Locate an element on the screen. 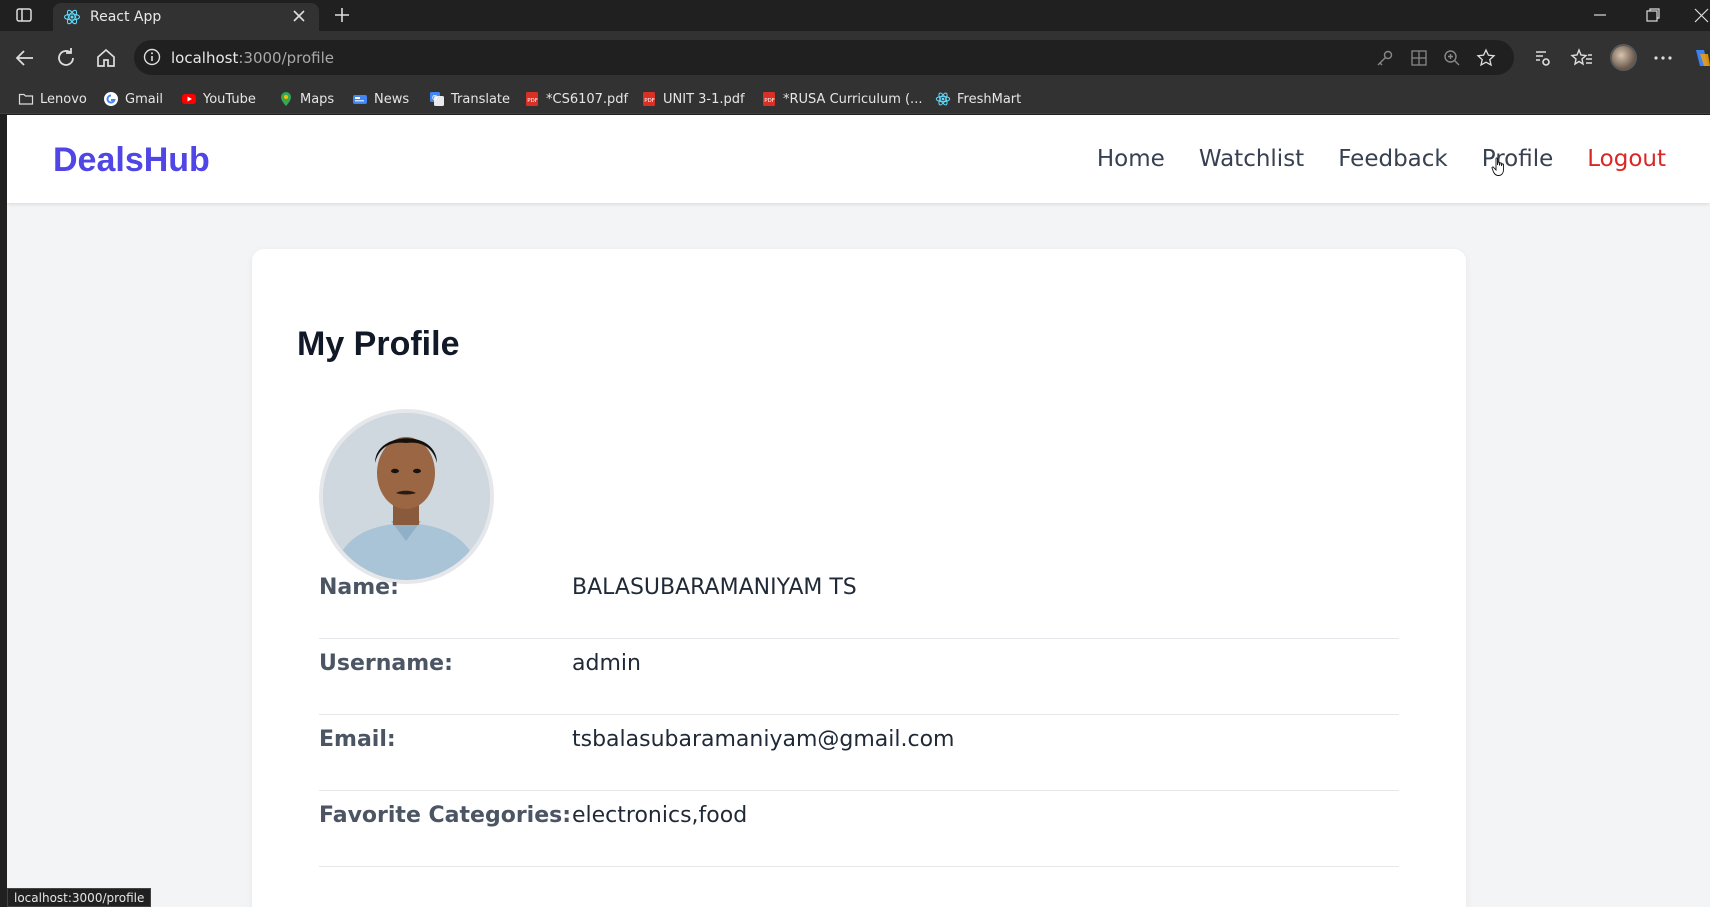 This screenshot has width=1710, height=907. field-value: electronics,food is located at coordinates (660, 815).